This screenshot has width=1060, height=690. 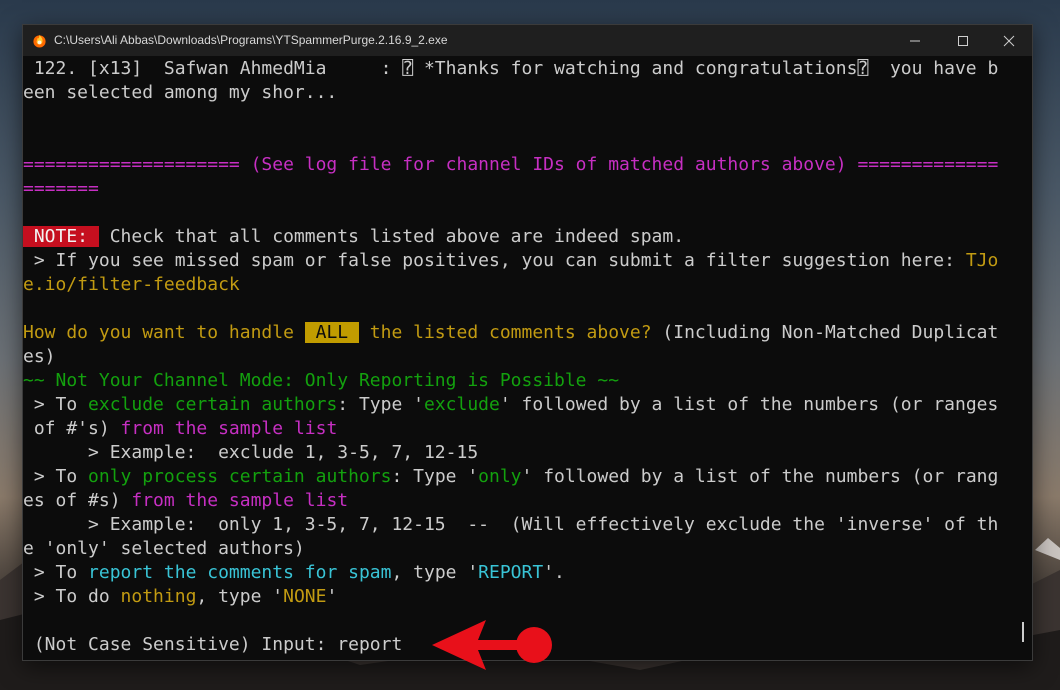 I want to click on option-keyword: REPORT, so click(x=511, y=572).